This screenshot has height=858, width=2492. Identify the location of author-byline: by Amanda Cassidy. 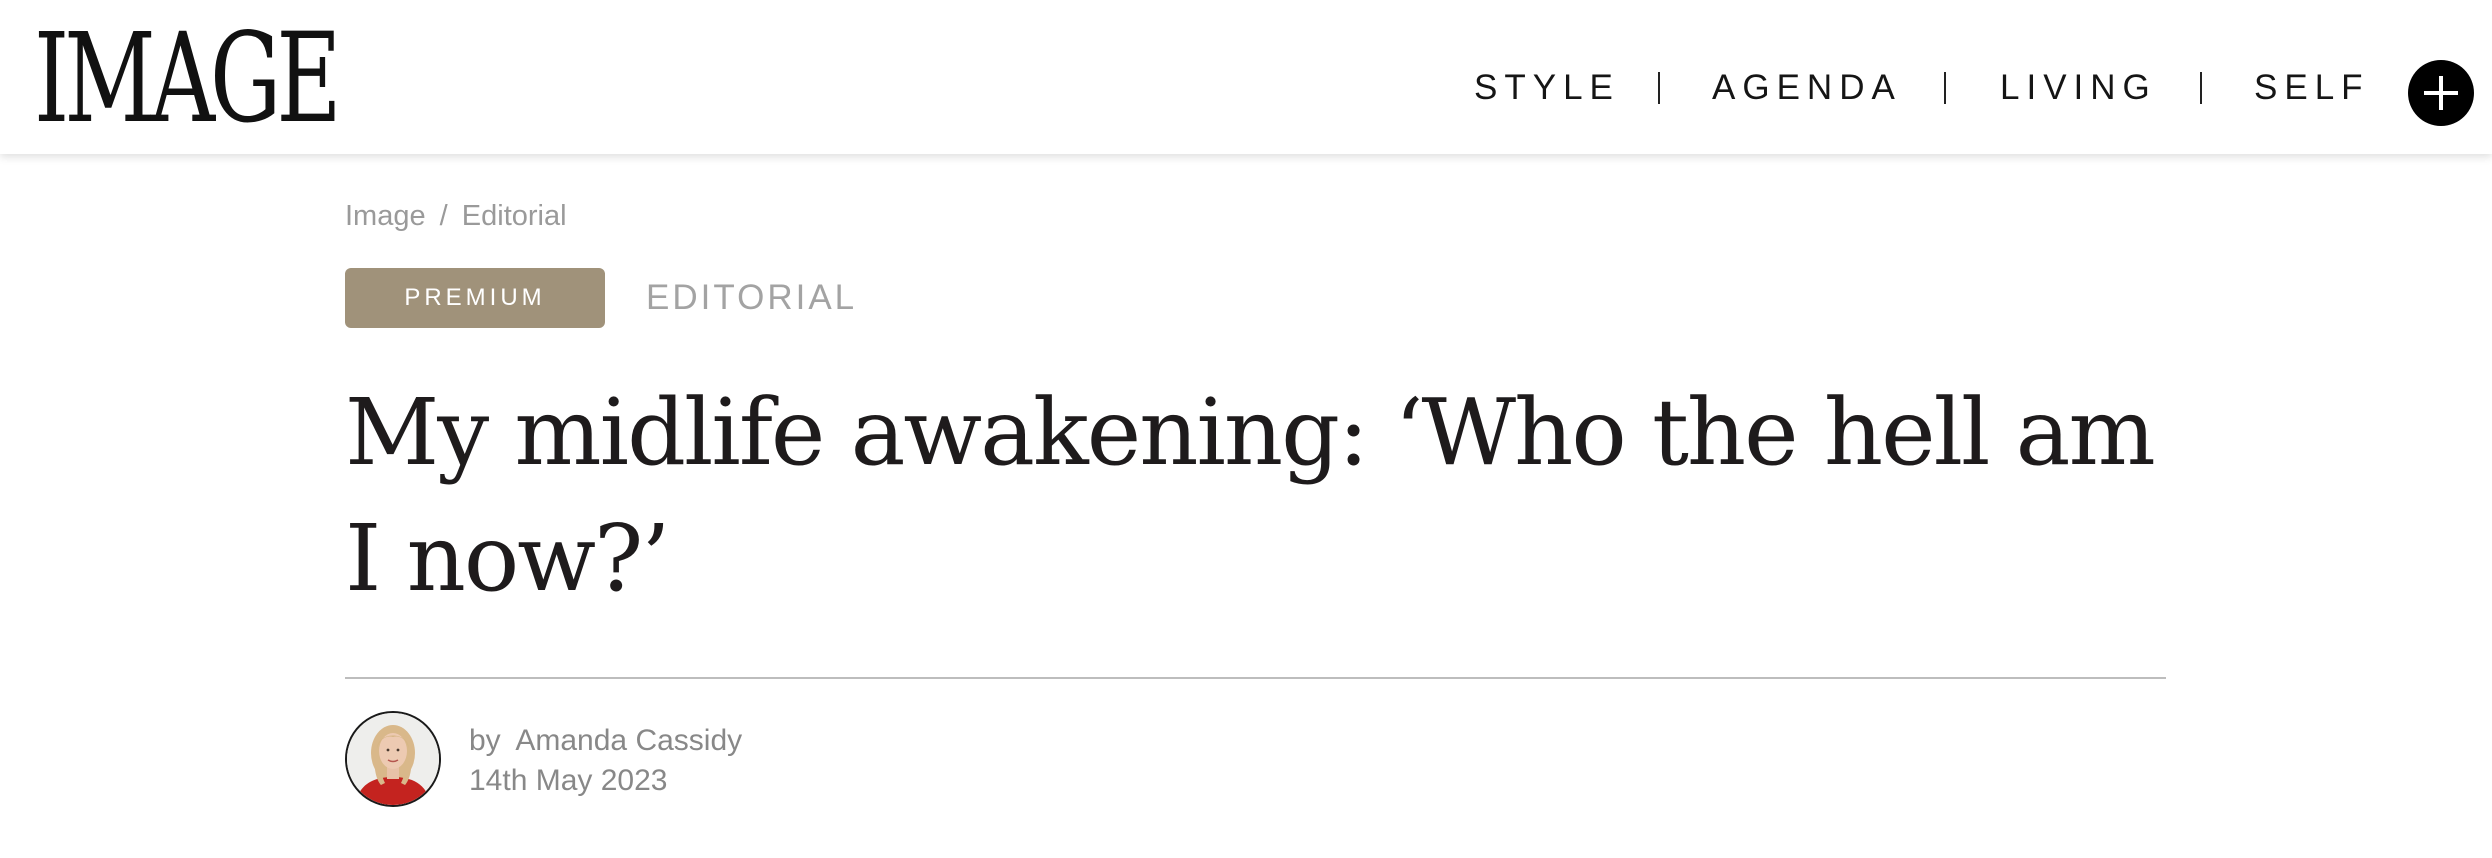
(605, 741).